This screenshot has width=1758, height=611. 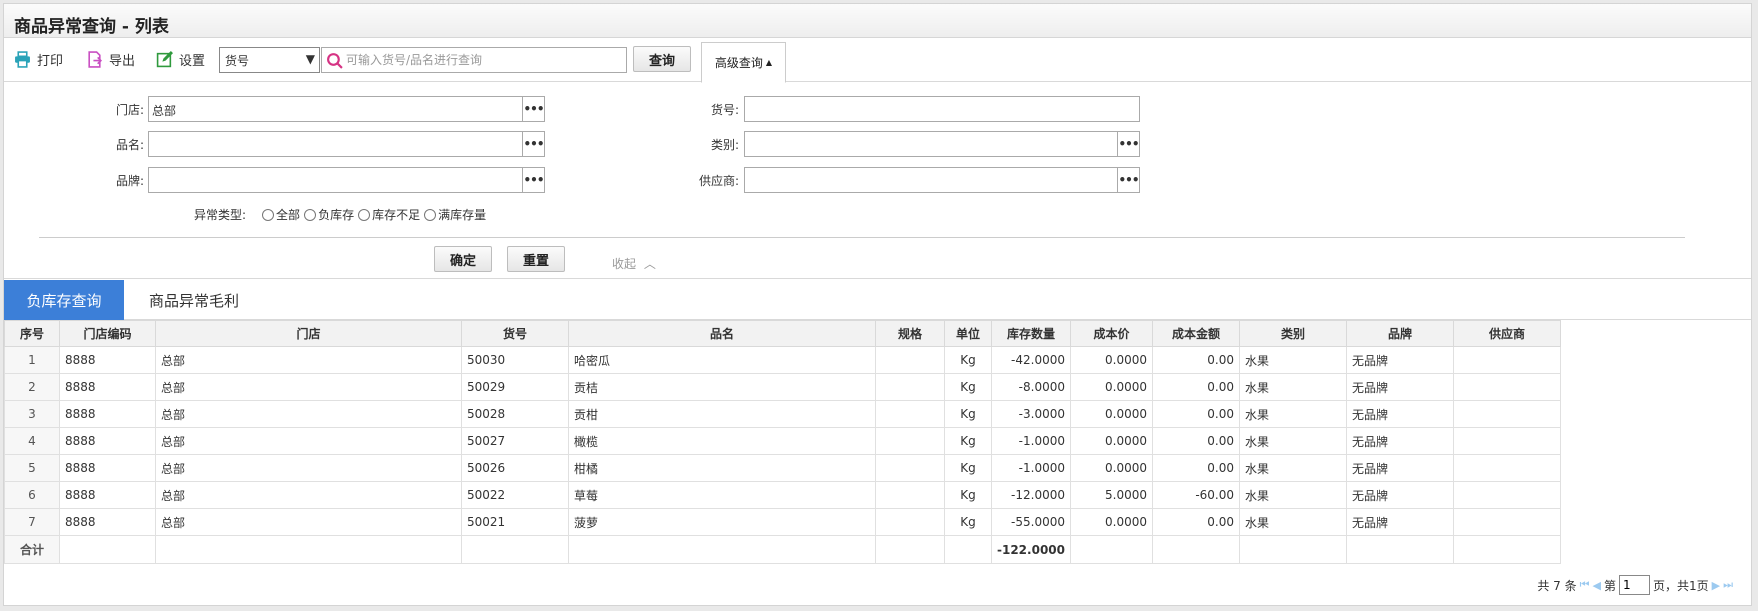 I want to click on table-cell: -1.0000, so click(x=1031, y=441).